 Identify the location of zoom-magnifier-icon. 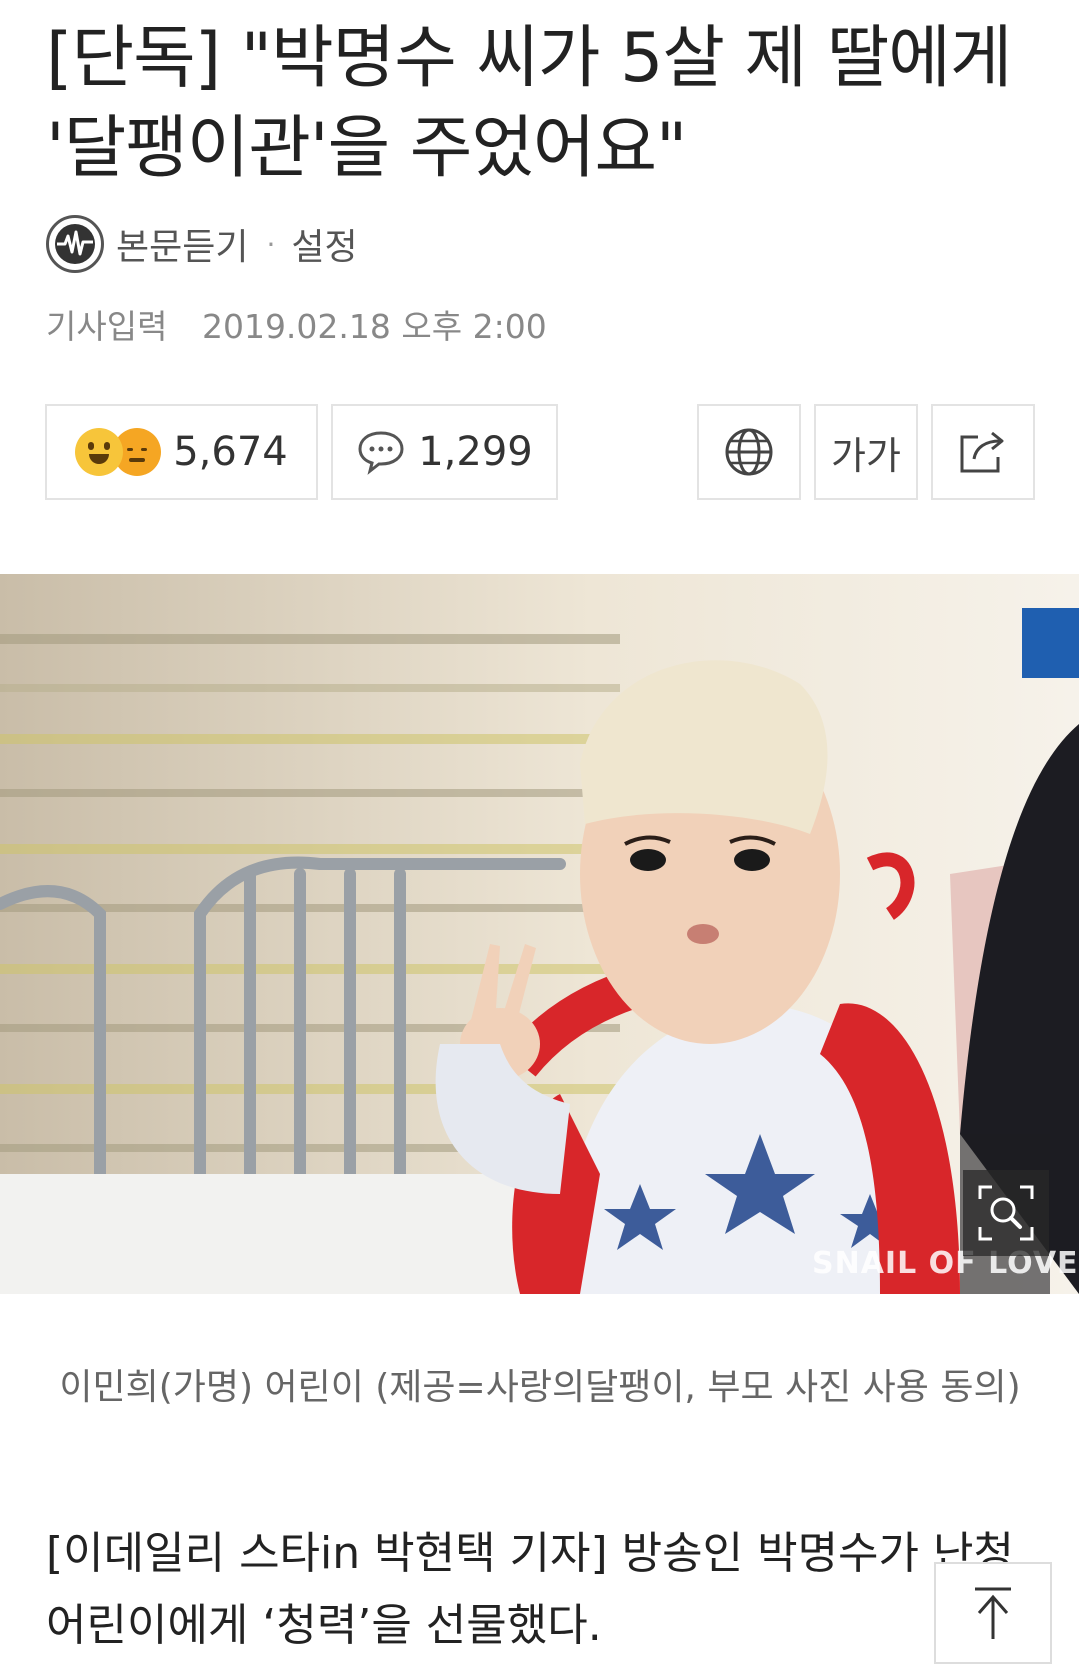
(1006, 1213).